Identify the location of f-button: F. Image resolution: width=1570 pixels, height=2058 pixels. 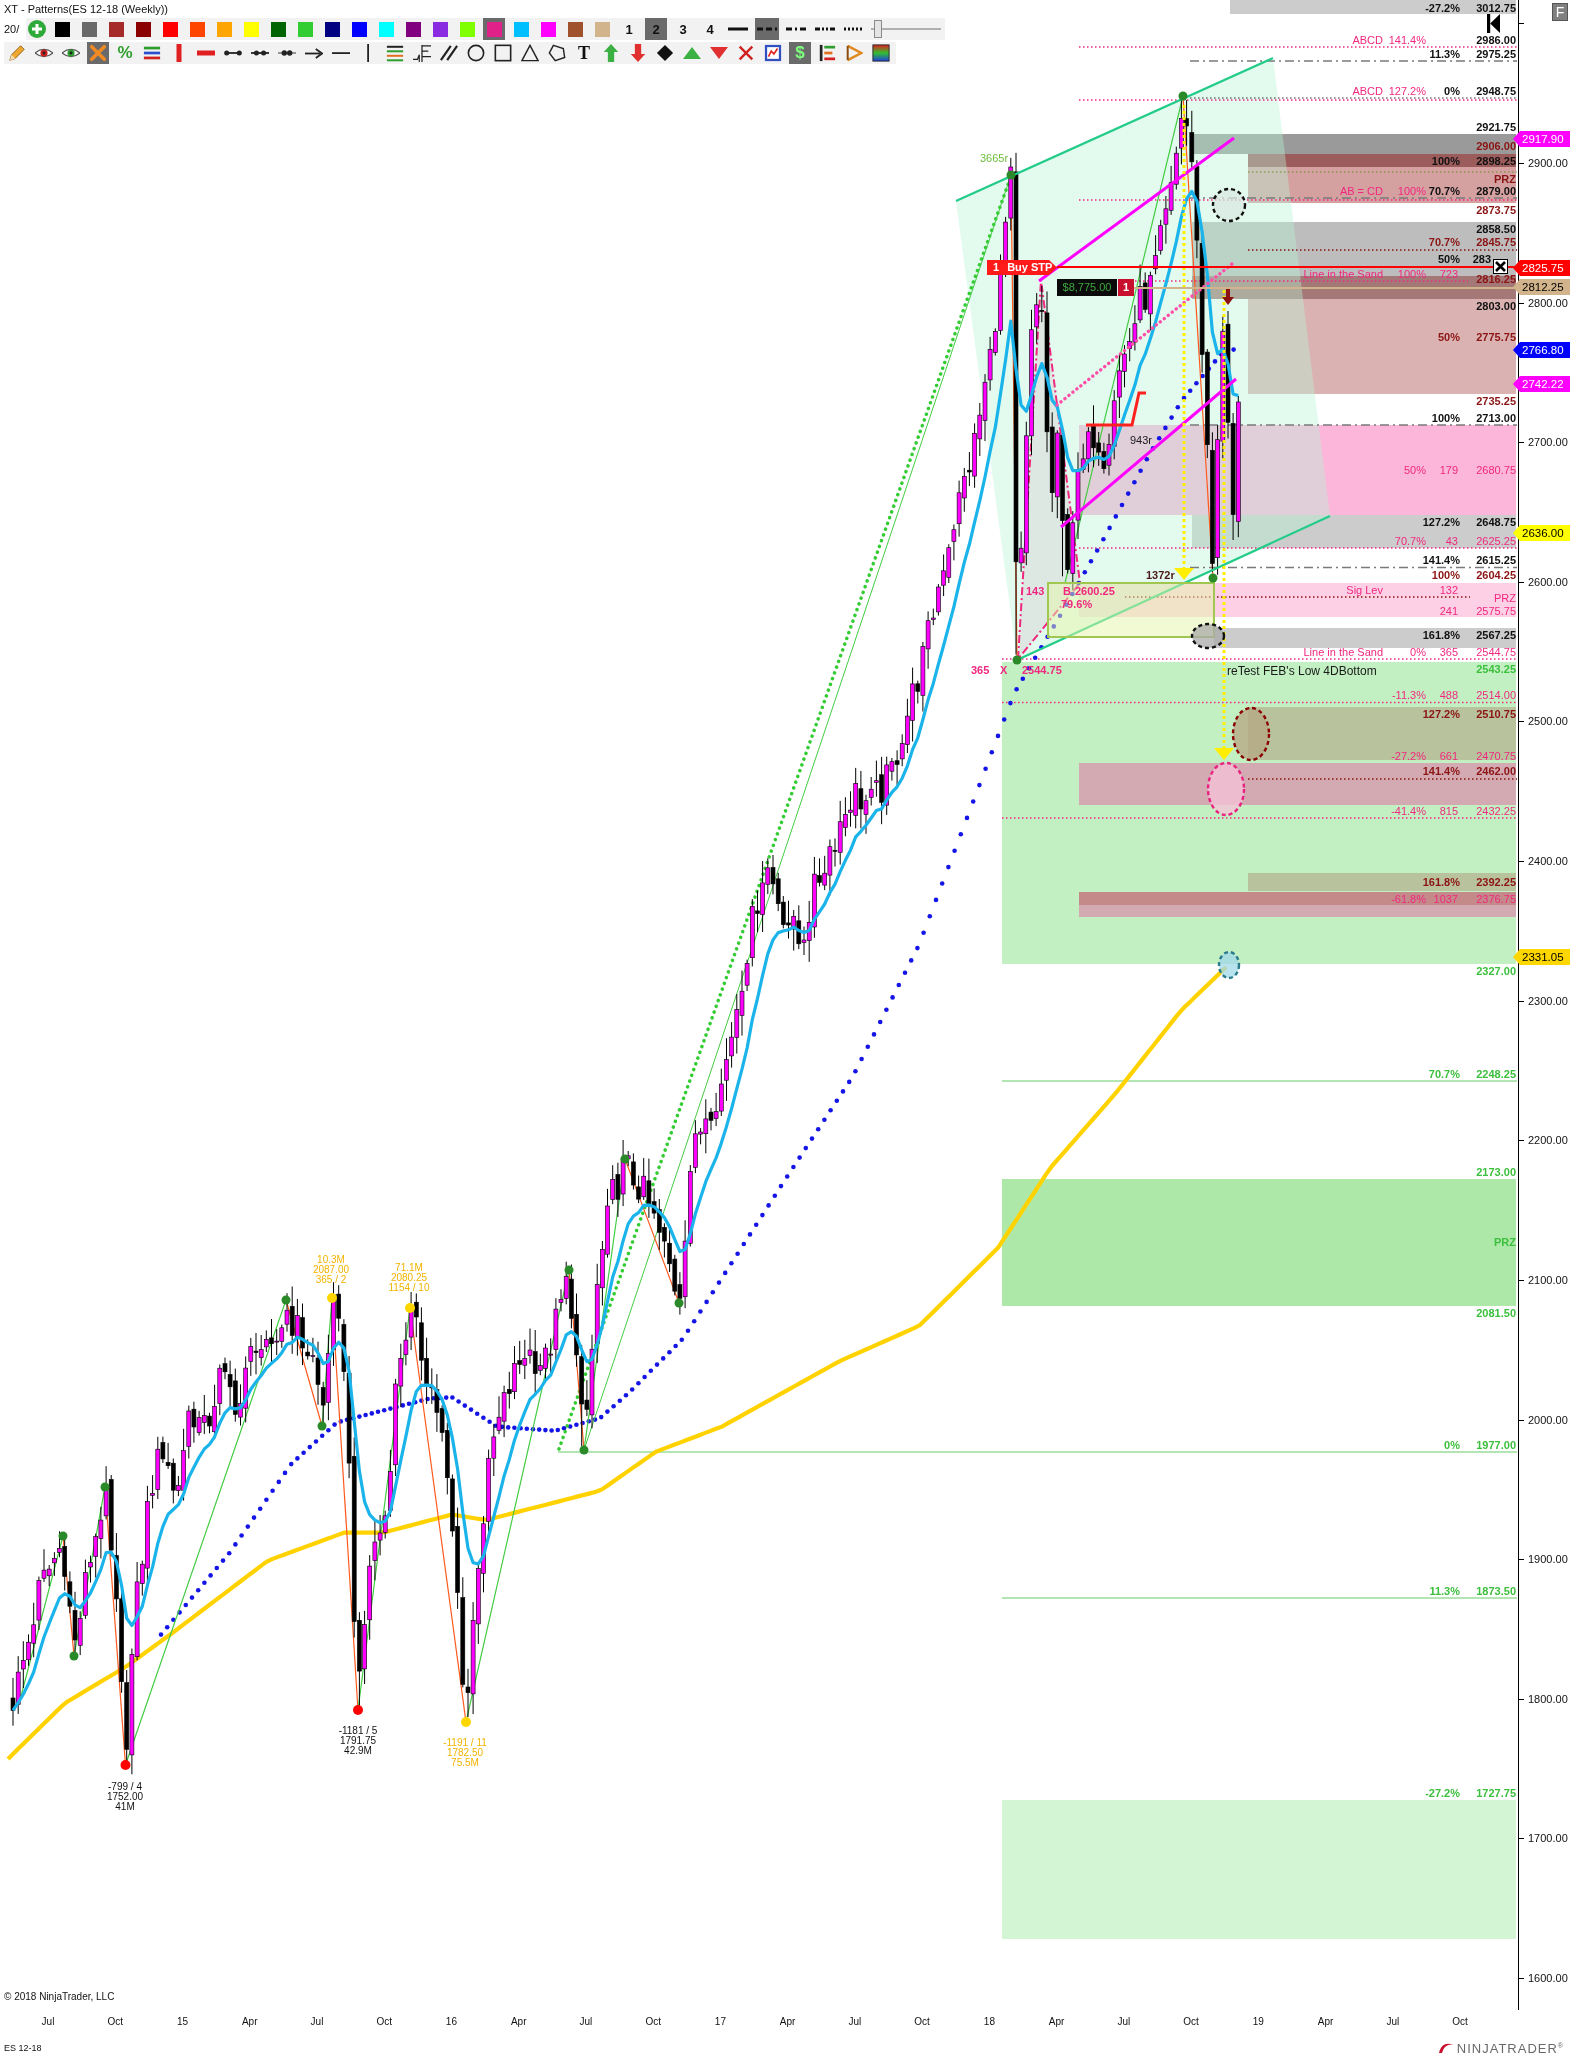
(1560, 12).